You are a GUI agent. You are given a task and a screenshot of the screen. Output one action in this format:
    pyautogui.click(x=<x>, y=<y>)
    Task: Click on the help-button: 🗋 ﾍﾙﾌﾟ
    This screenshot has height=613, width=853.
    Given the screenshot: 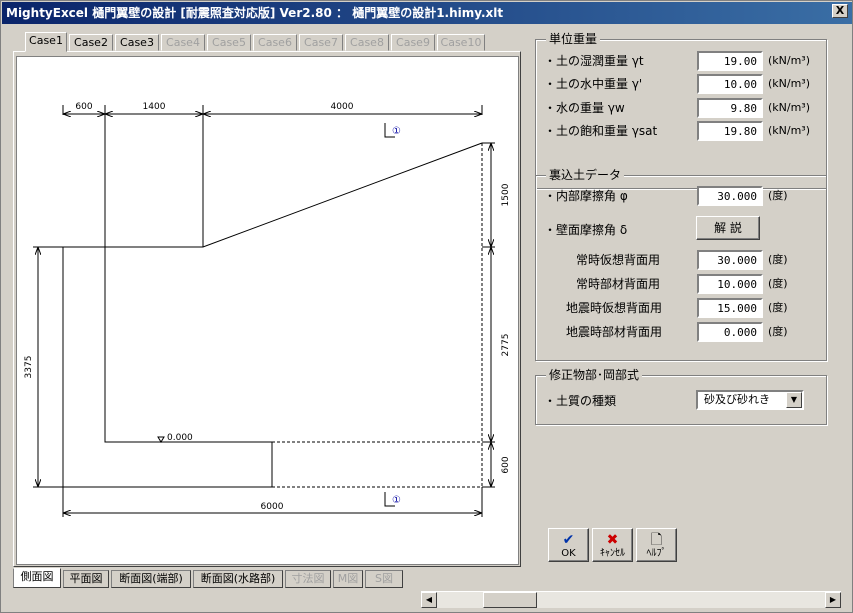 What is the action you would take?
    pyautogui.click(x=656, y=545)
    